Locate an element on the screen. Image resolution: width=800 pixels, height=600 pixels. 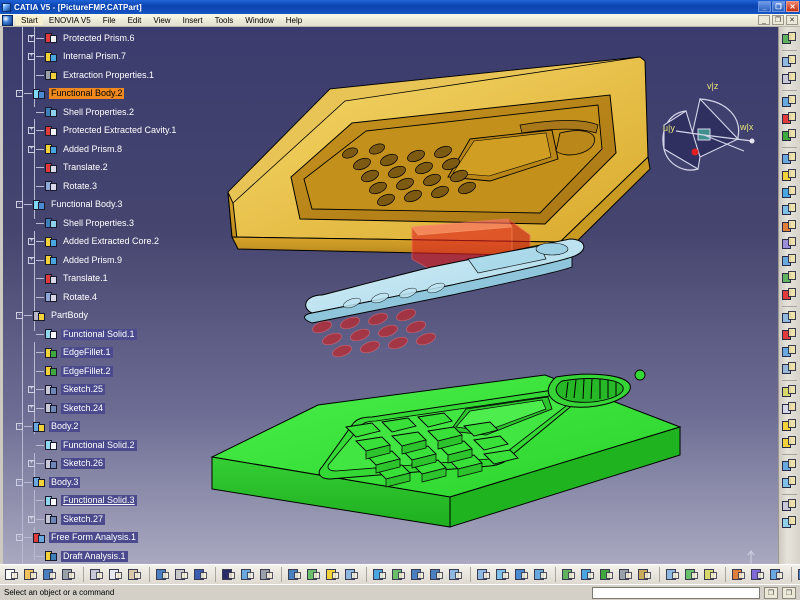
compass: v|z w|x u|y is located at coordinates (708, 126).